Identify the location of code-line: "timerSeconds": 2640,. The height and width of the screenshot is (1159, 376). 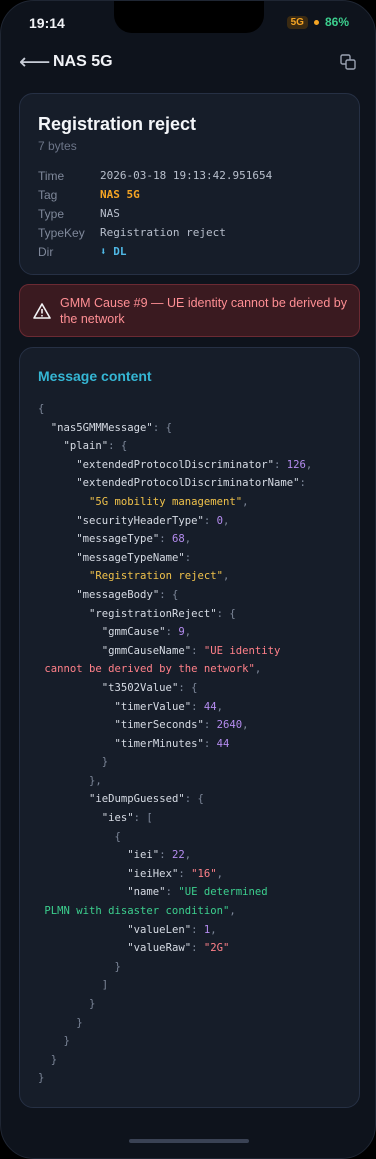
(193, 725).